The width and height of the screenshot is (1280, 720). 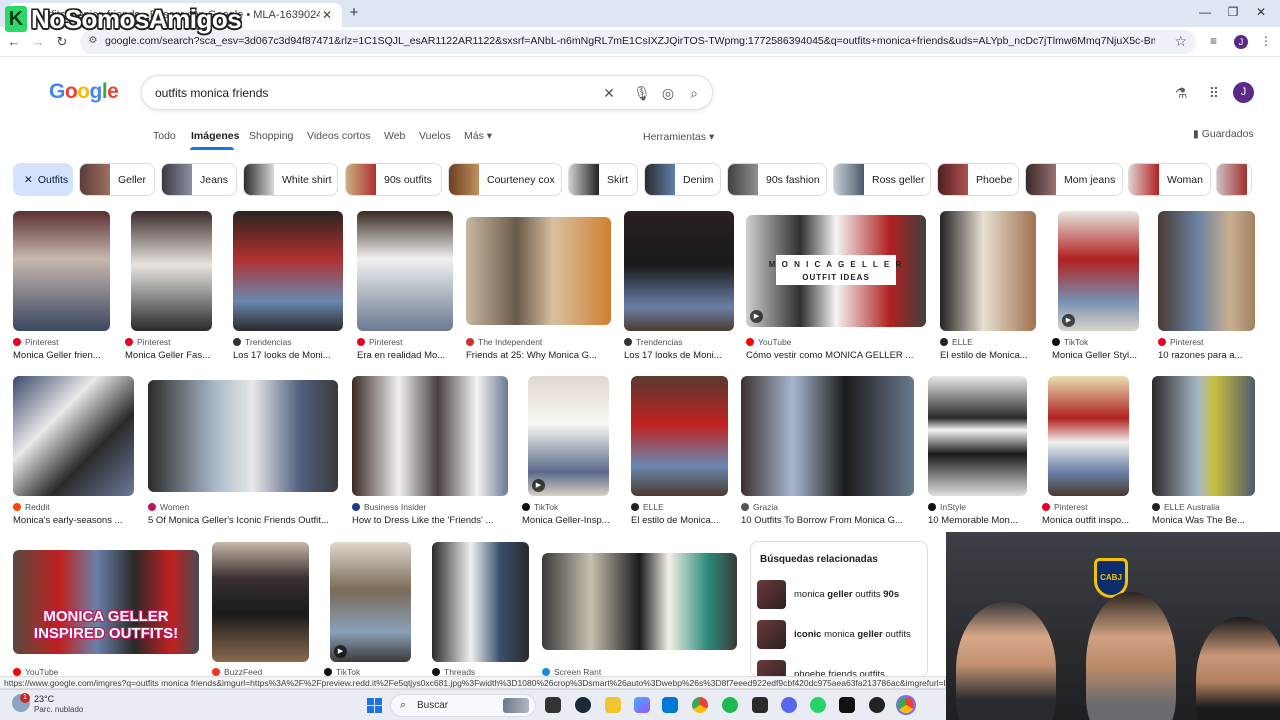 What do you see at coordinates (642, 705) in the screenshot?
I see `copilot-icon` at bounding box center [642, 705].